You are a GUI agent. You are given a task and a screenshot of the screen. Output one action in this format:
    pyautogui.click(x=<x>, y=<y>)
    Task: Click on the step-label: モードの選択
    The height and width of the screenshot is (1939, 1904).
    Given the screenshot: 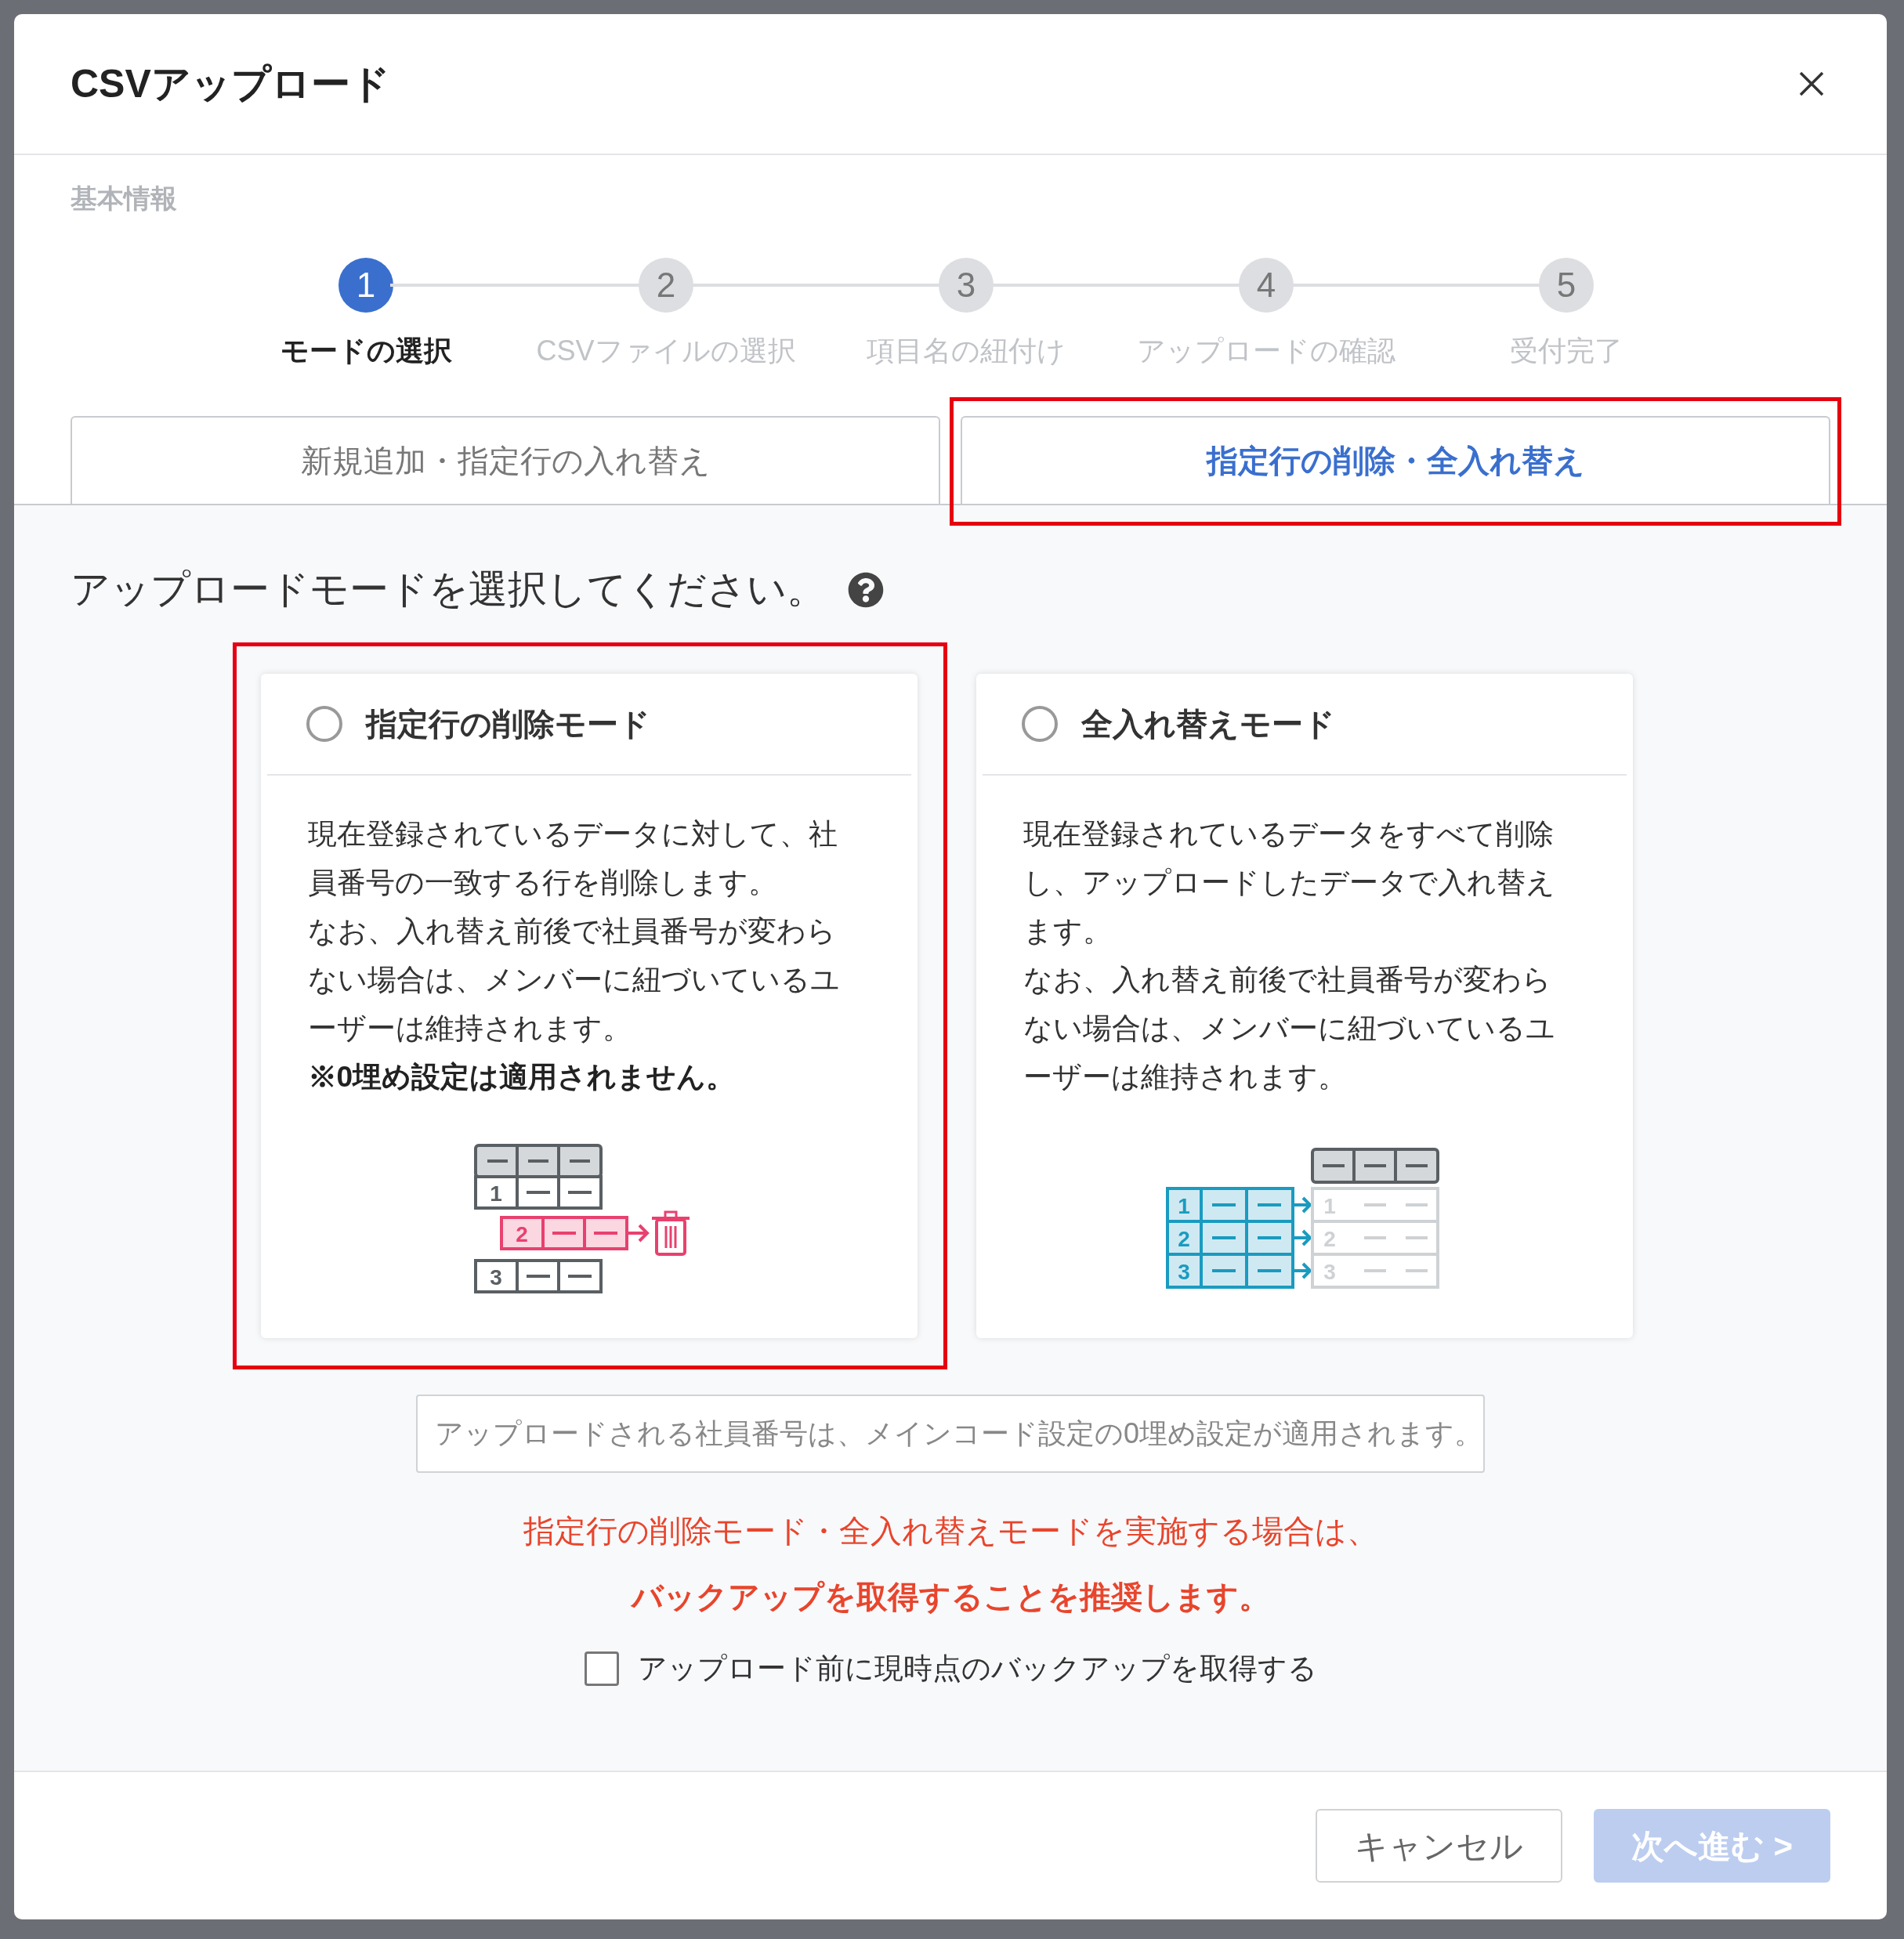 What is the action you would take?
    pyautogui.click(x=366, y=351)
    